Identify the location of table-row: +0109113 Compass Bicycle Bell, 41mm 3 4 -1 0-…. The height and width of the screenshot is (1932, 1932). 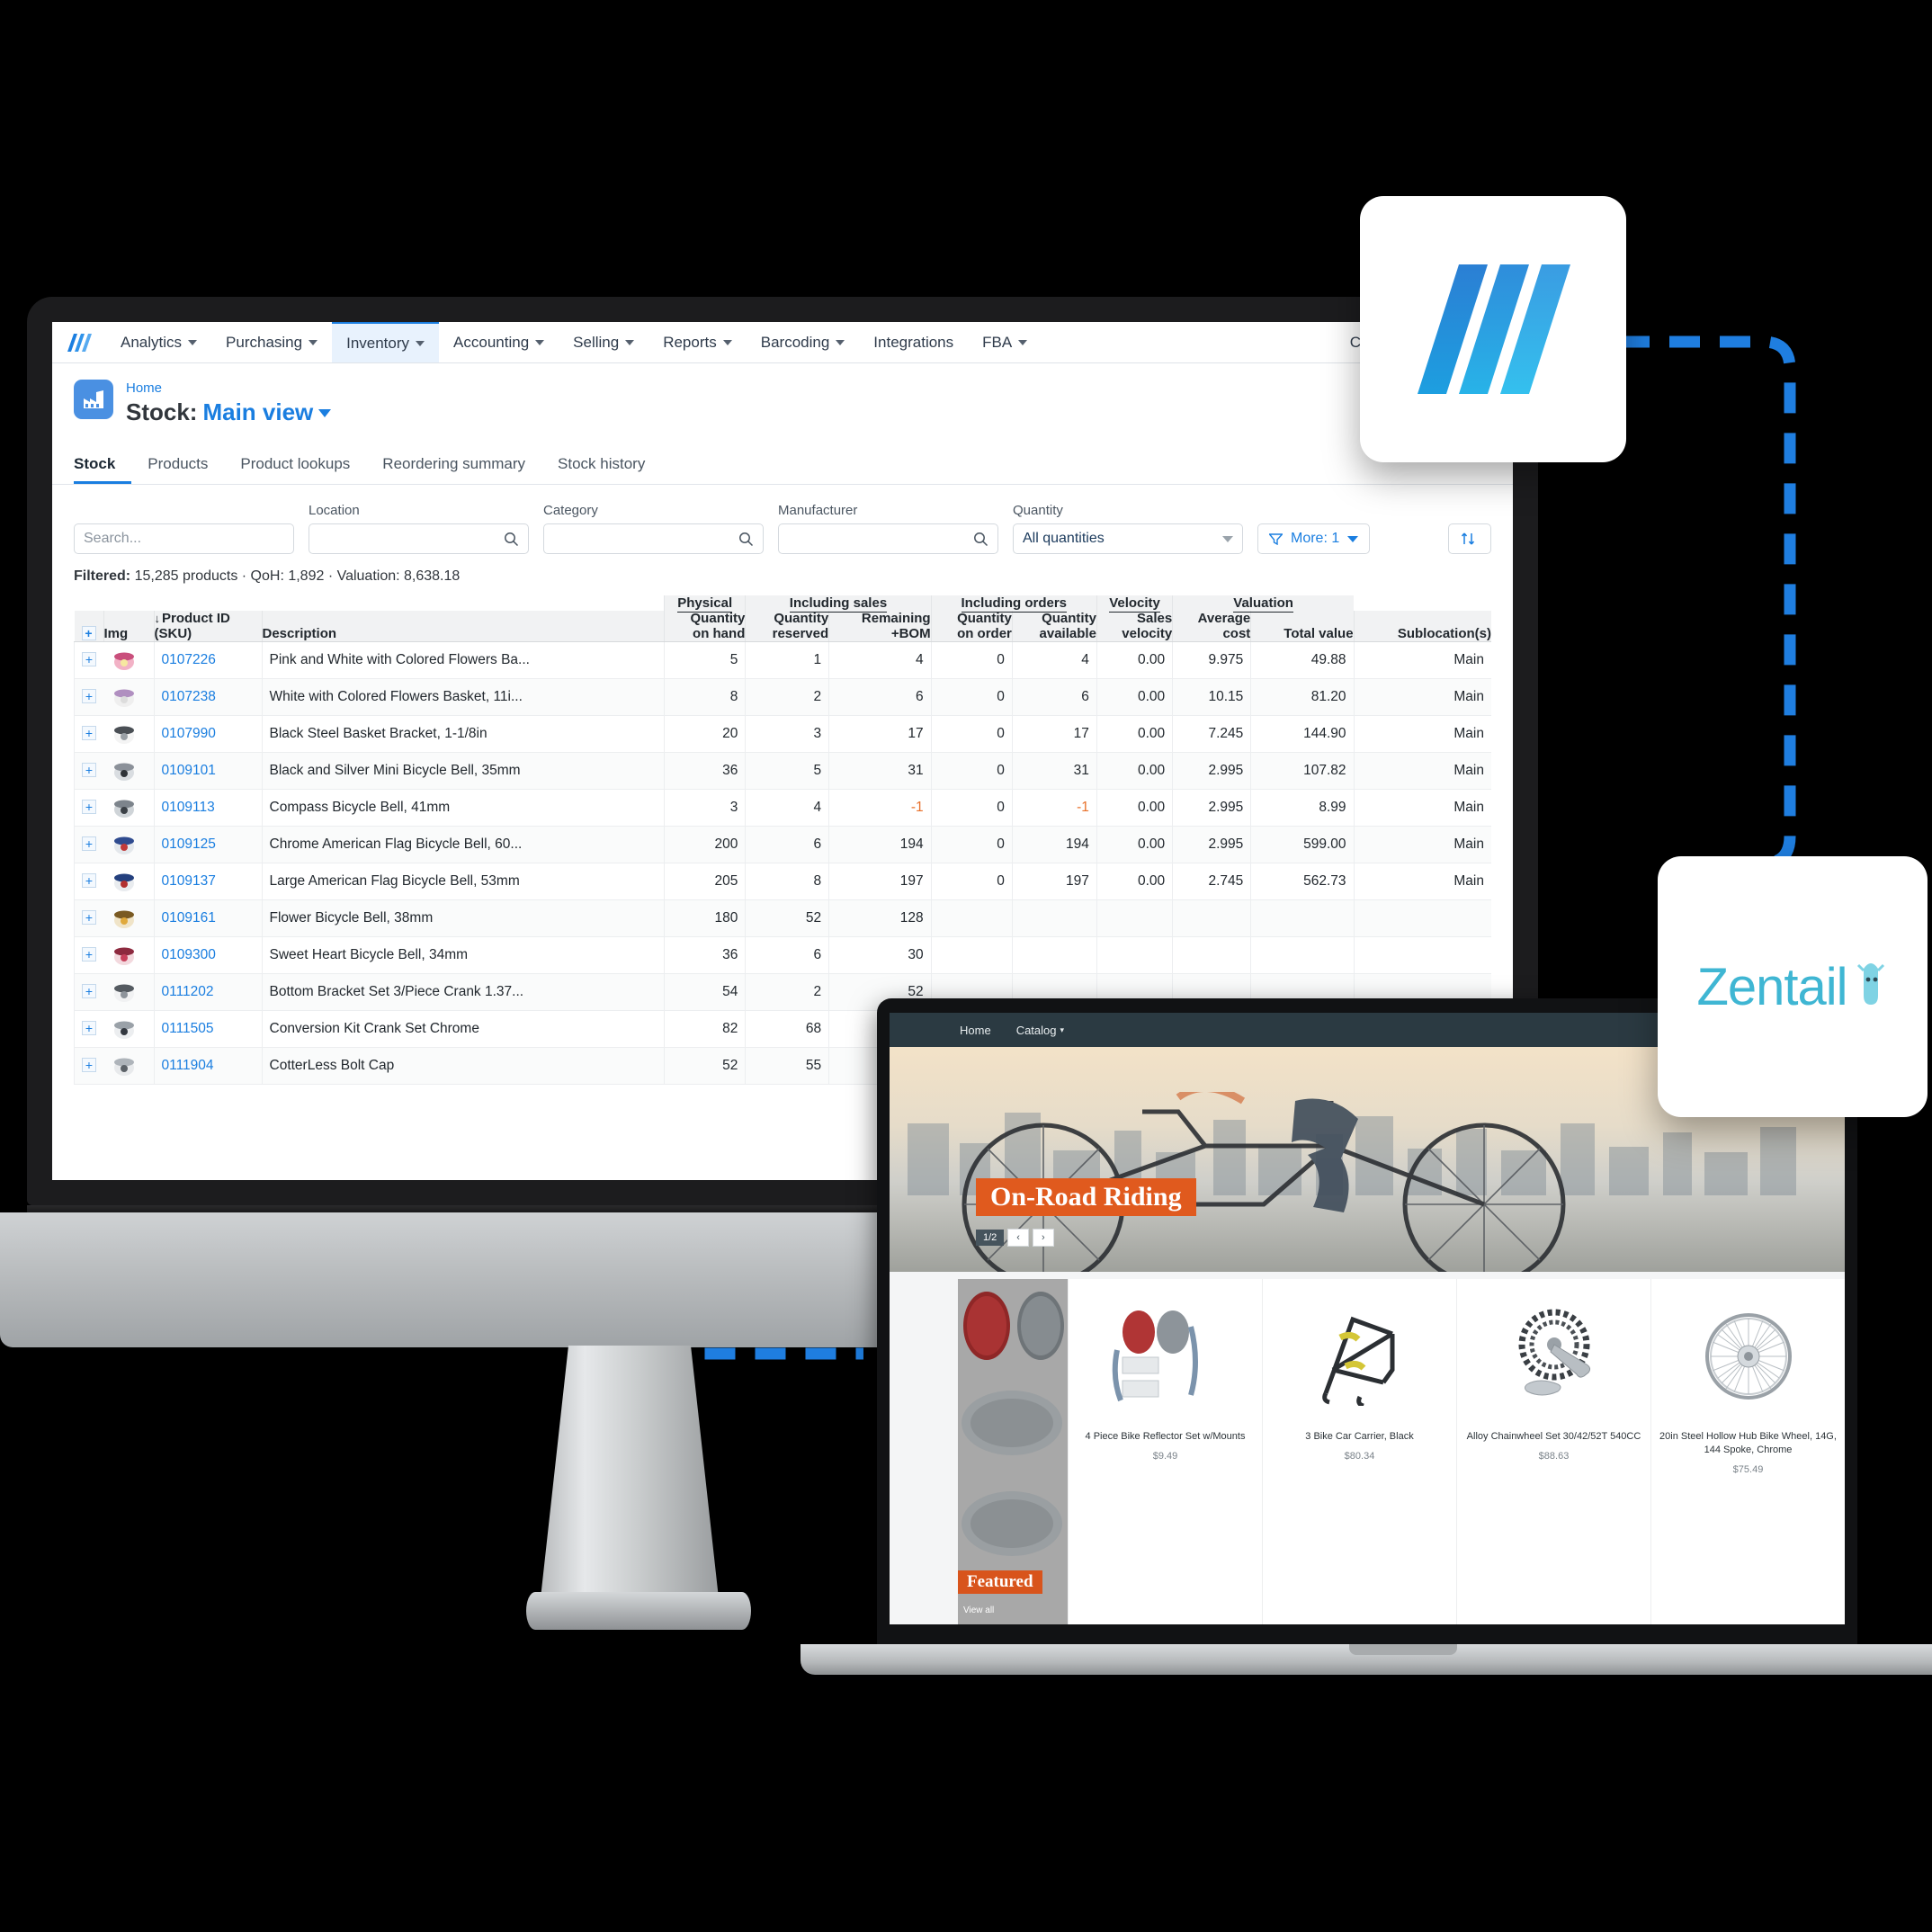
(782, 808).